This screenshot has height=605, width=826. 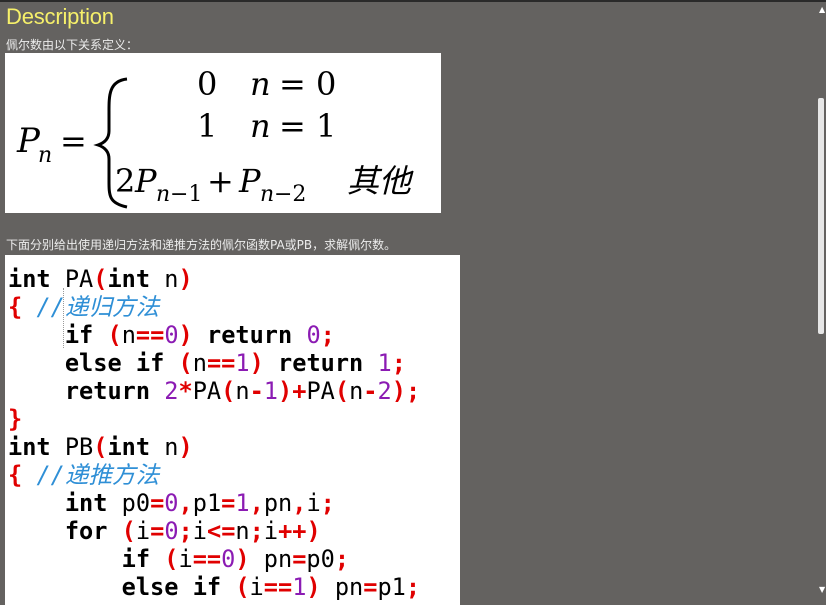 I want to click on code-line: { //递推方法, so click(x=84, y=475).